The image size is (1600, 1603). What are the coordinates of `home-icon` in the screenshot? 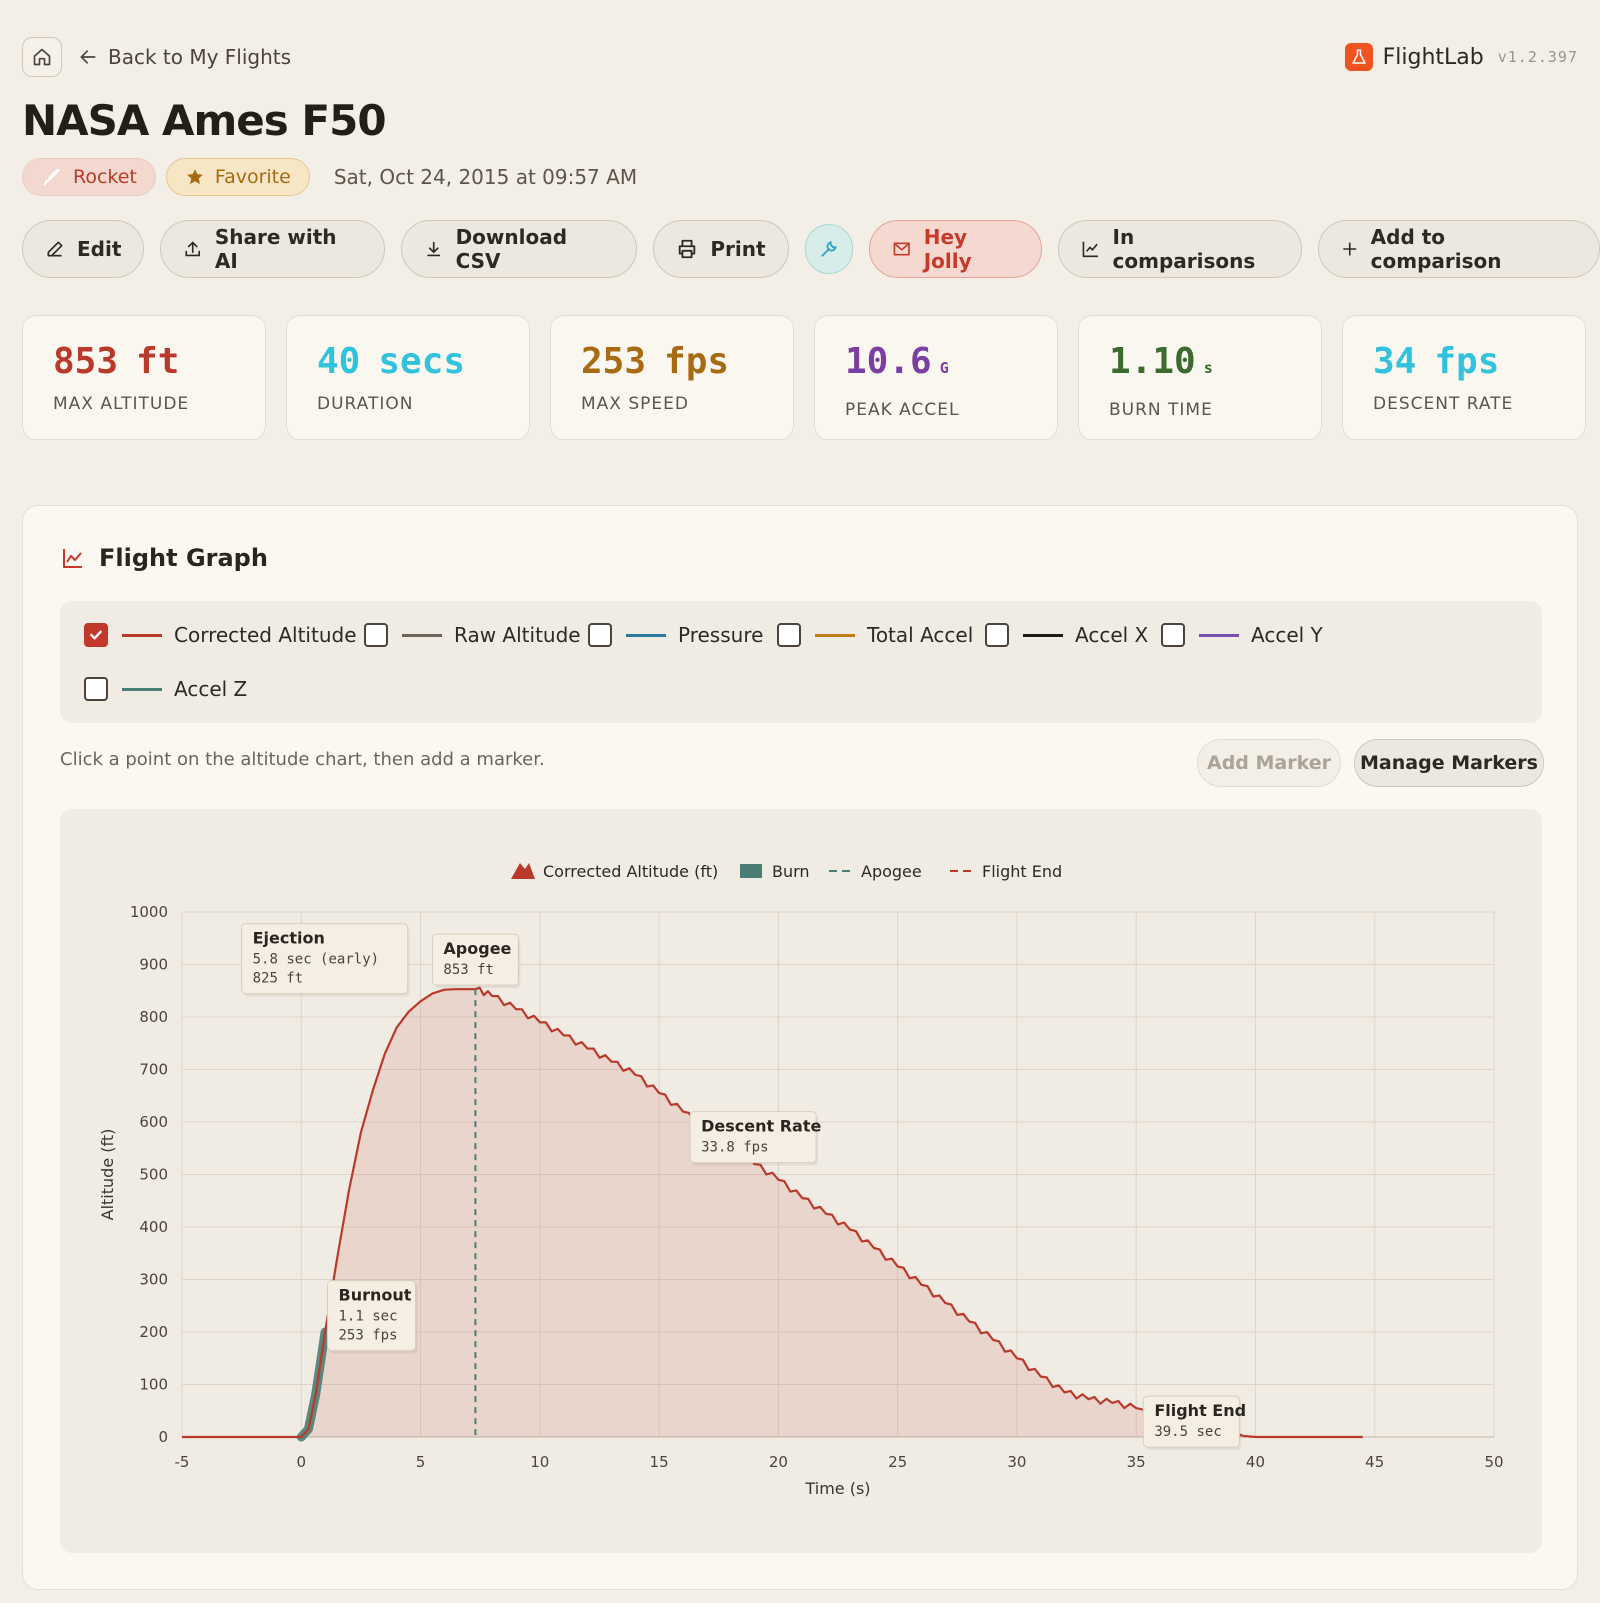 It's located at (42, 57).